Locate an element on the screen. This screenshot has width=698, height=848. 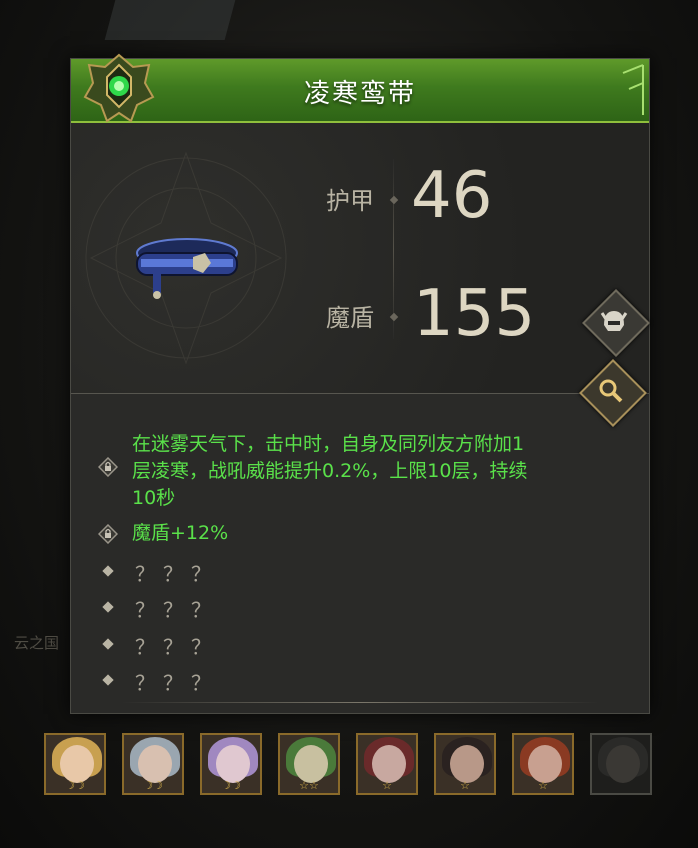
item-title: 凌寒鸾带 is located at coordinates (359, 94).